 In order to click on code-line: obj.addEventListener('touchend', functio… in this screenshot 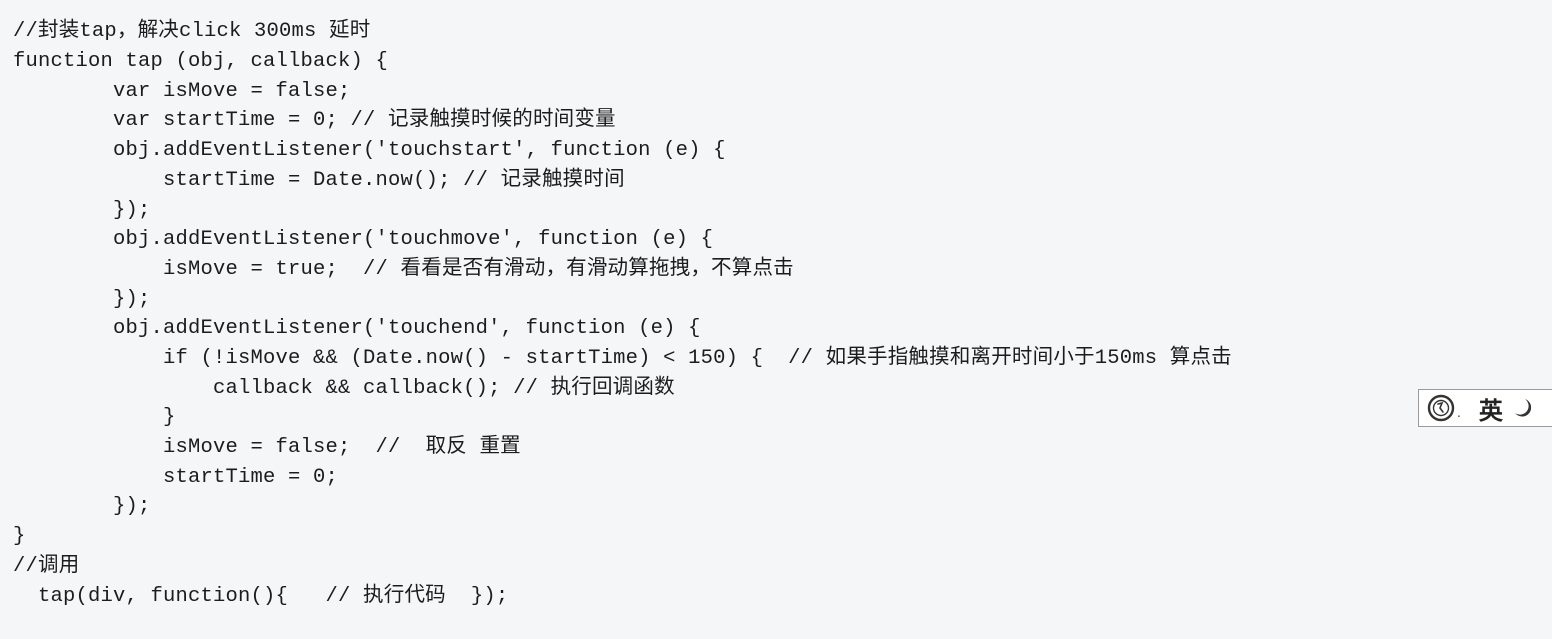, I will do `click(357, 328)`.